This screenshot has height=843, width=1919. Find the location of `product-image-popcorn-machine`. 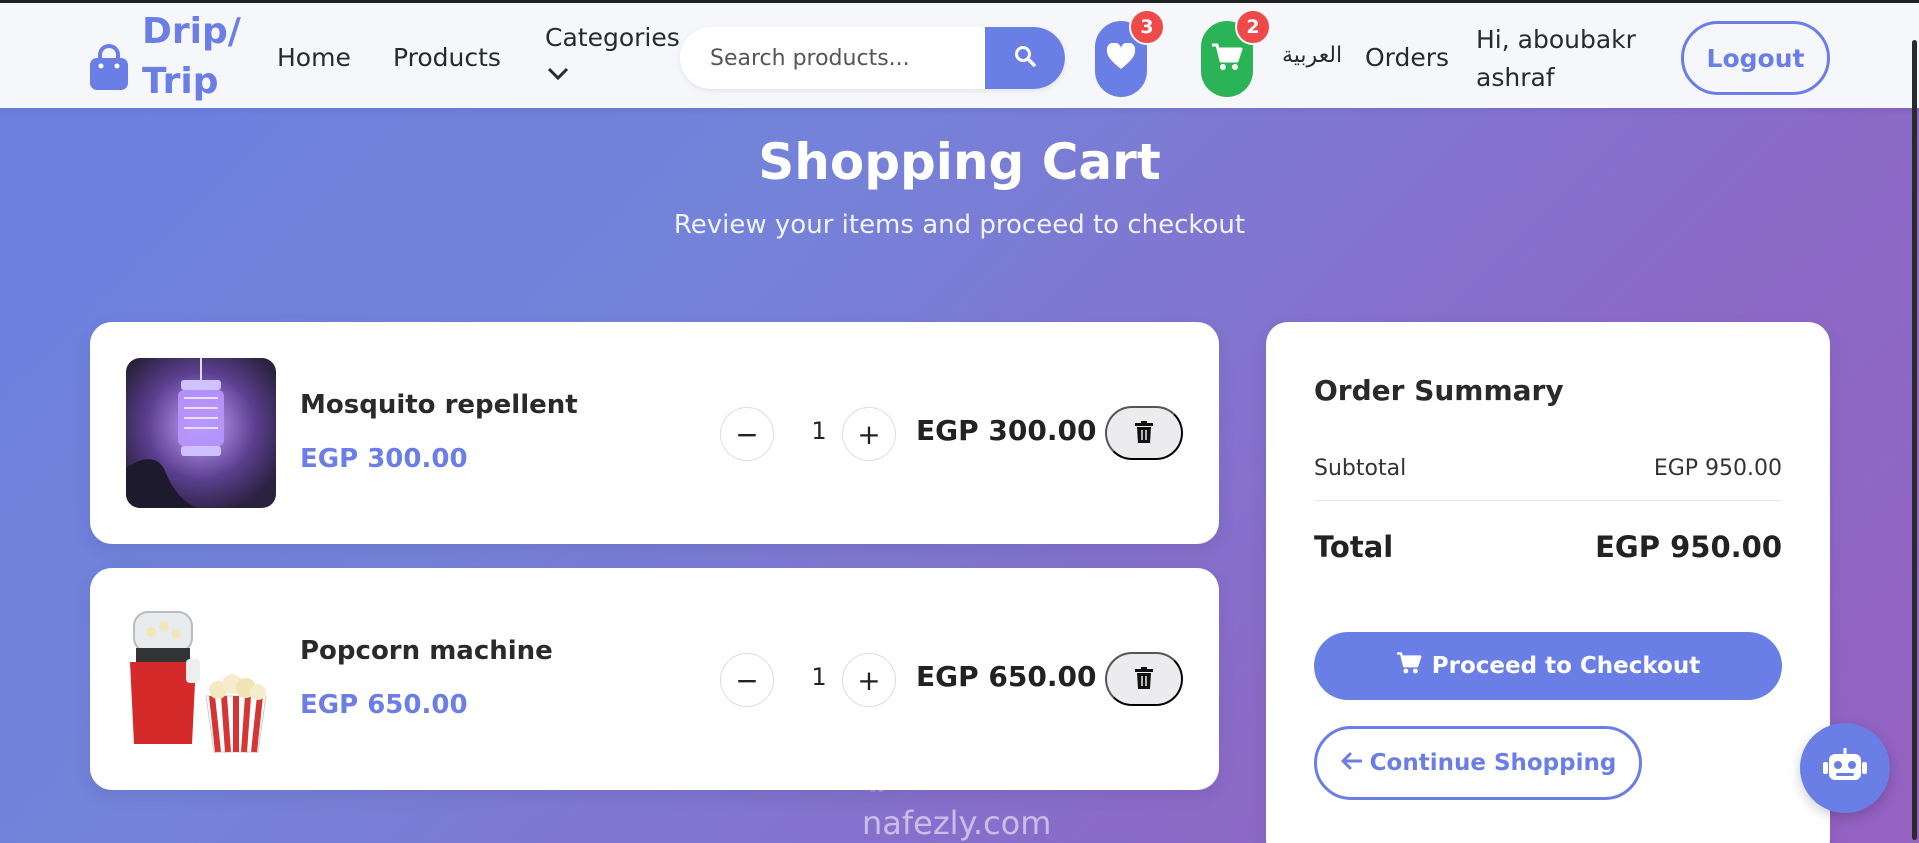

product-image-popcorn-machine is located at coordinates (201, 679).